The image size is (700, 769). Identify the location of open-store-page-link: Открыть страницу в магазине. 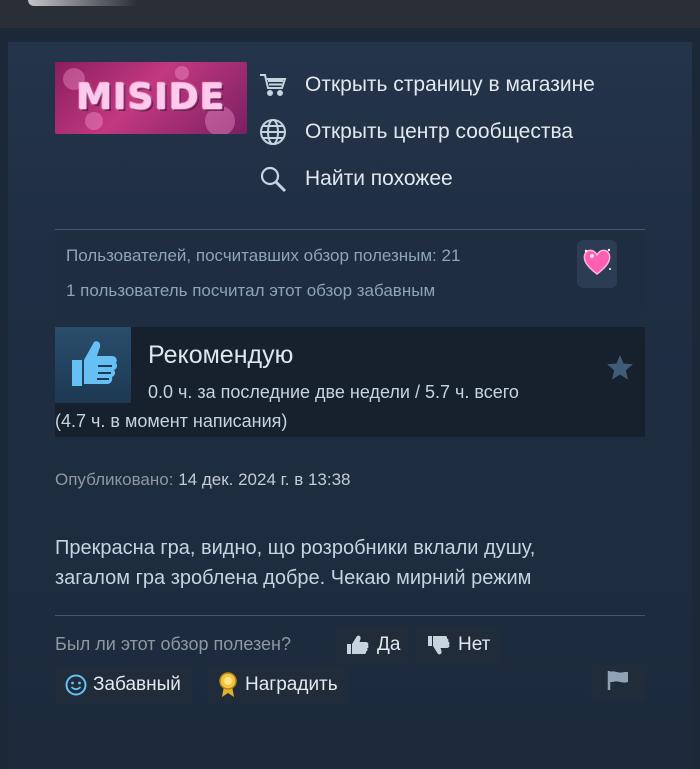
(426, 85).